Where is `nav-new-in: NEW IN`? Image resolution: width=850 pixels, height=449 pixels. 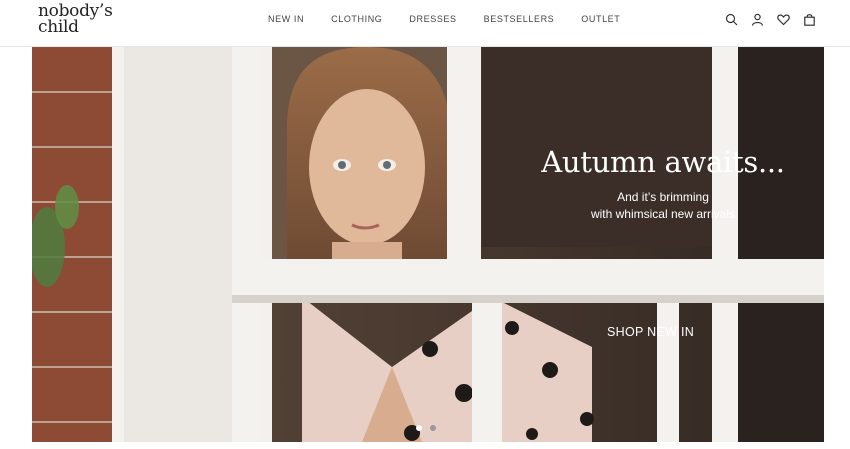
nav-new-in: NEW IN is located at coordinates (286, 19).